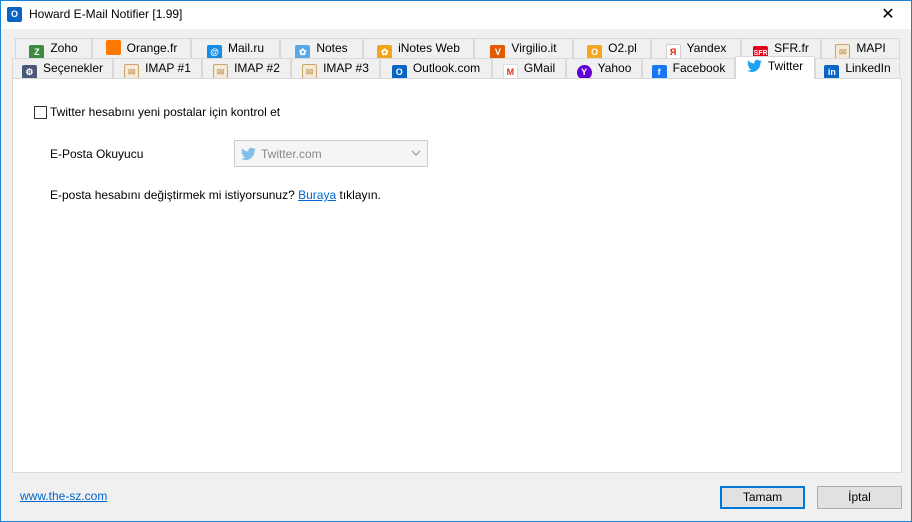  What do you see at coordinates (791, 48) in the screenshot?
I see `tab-label: SFR.fr` at bounding box center [791, 48].